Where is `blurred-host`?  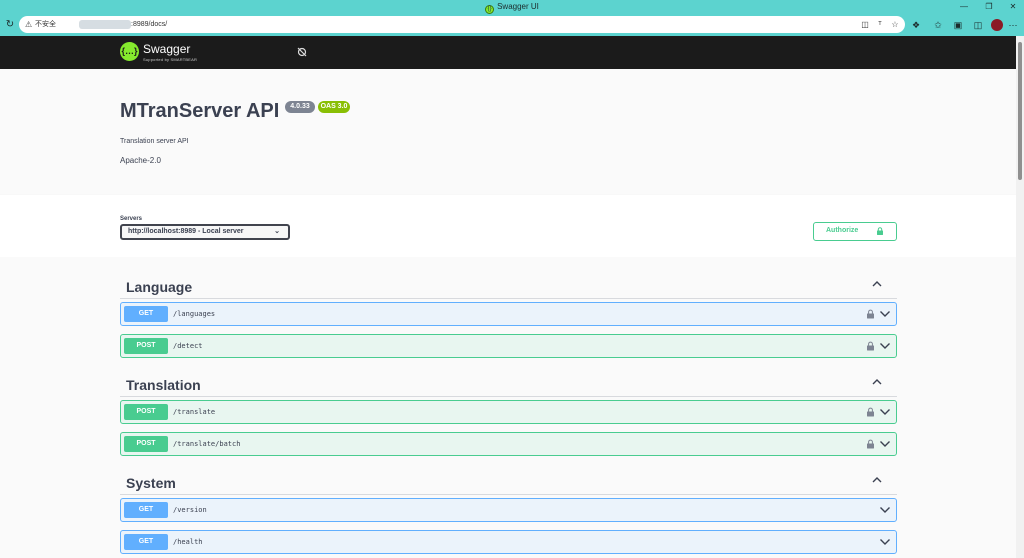
blurred-host is located at coordinates (105, 24).